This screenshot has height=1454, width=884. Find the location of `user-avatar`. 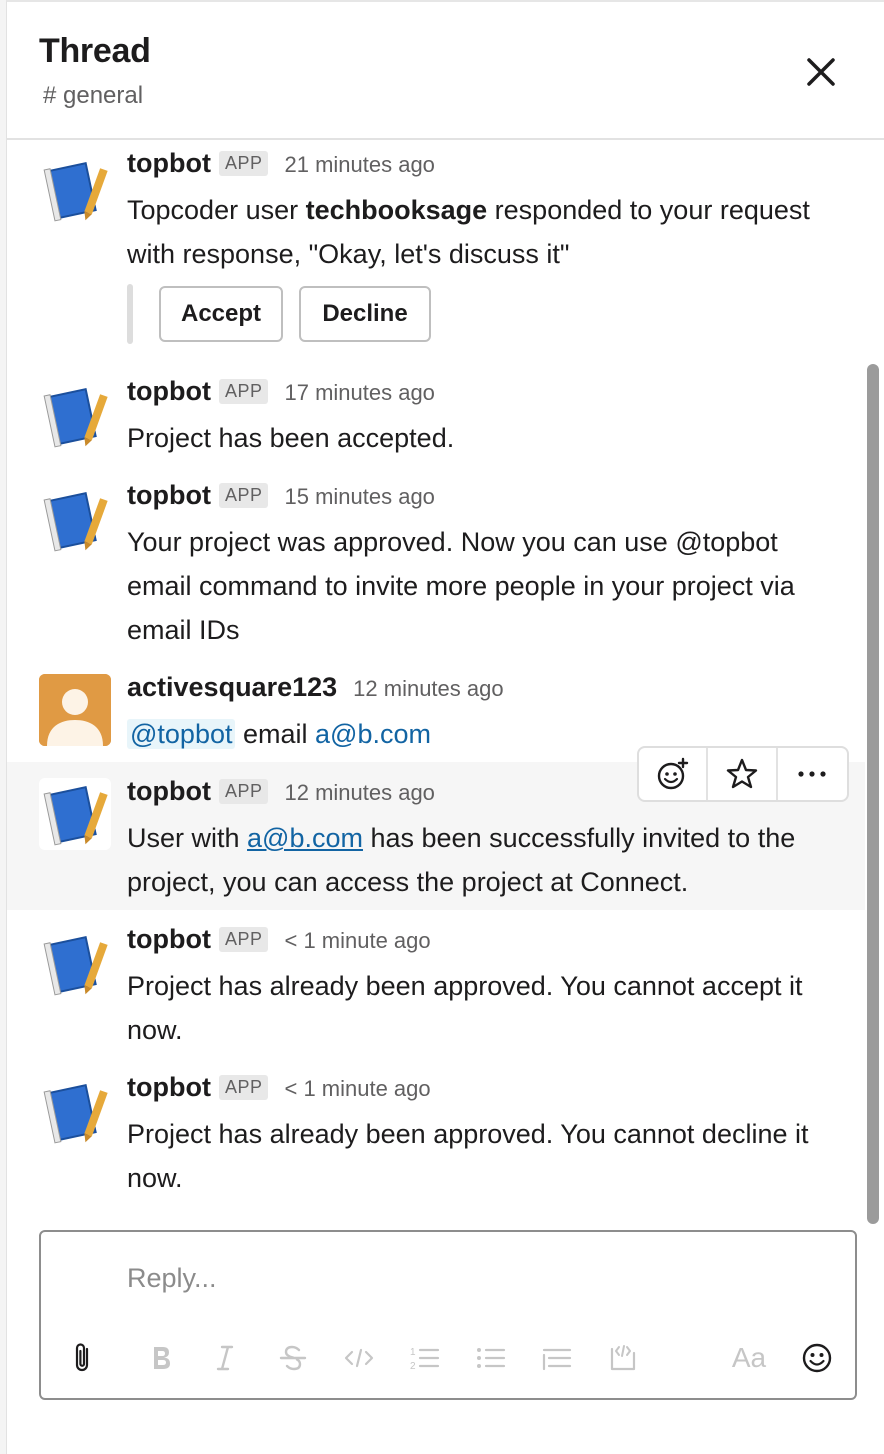

user-avatar is located at coordinates (75, 710).